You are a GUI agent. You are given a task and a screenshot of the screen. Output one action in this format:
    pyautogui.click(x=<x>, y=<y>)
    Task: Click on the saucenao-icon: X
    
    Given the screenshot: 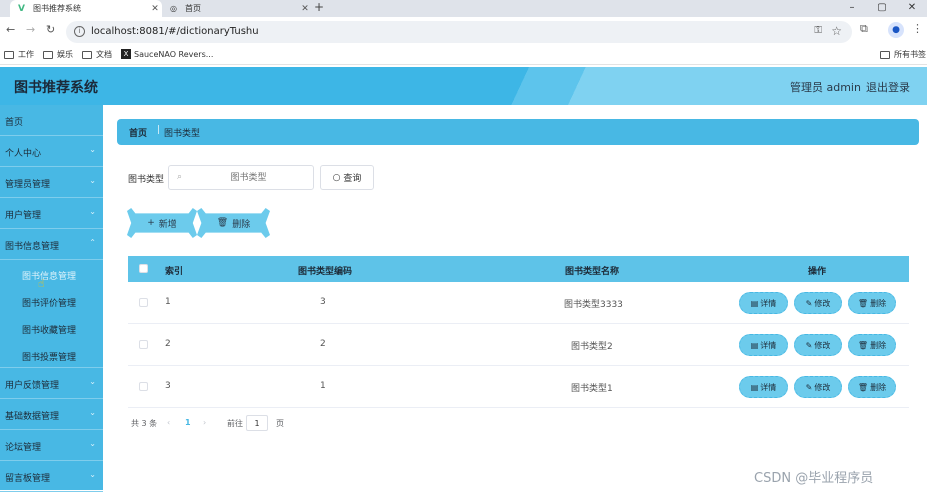 What is the action you would take?
    pyautogui.click(x=126, y=54)
    